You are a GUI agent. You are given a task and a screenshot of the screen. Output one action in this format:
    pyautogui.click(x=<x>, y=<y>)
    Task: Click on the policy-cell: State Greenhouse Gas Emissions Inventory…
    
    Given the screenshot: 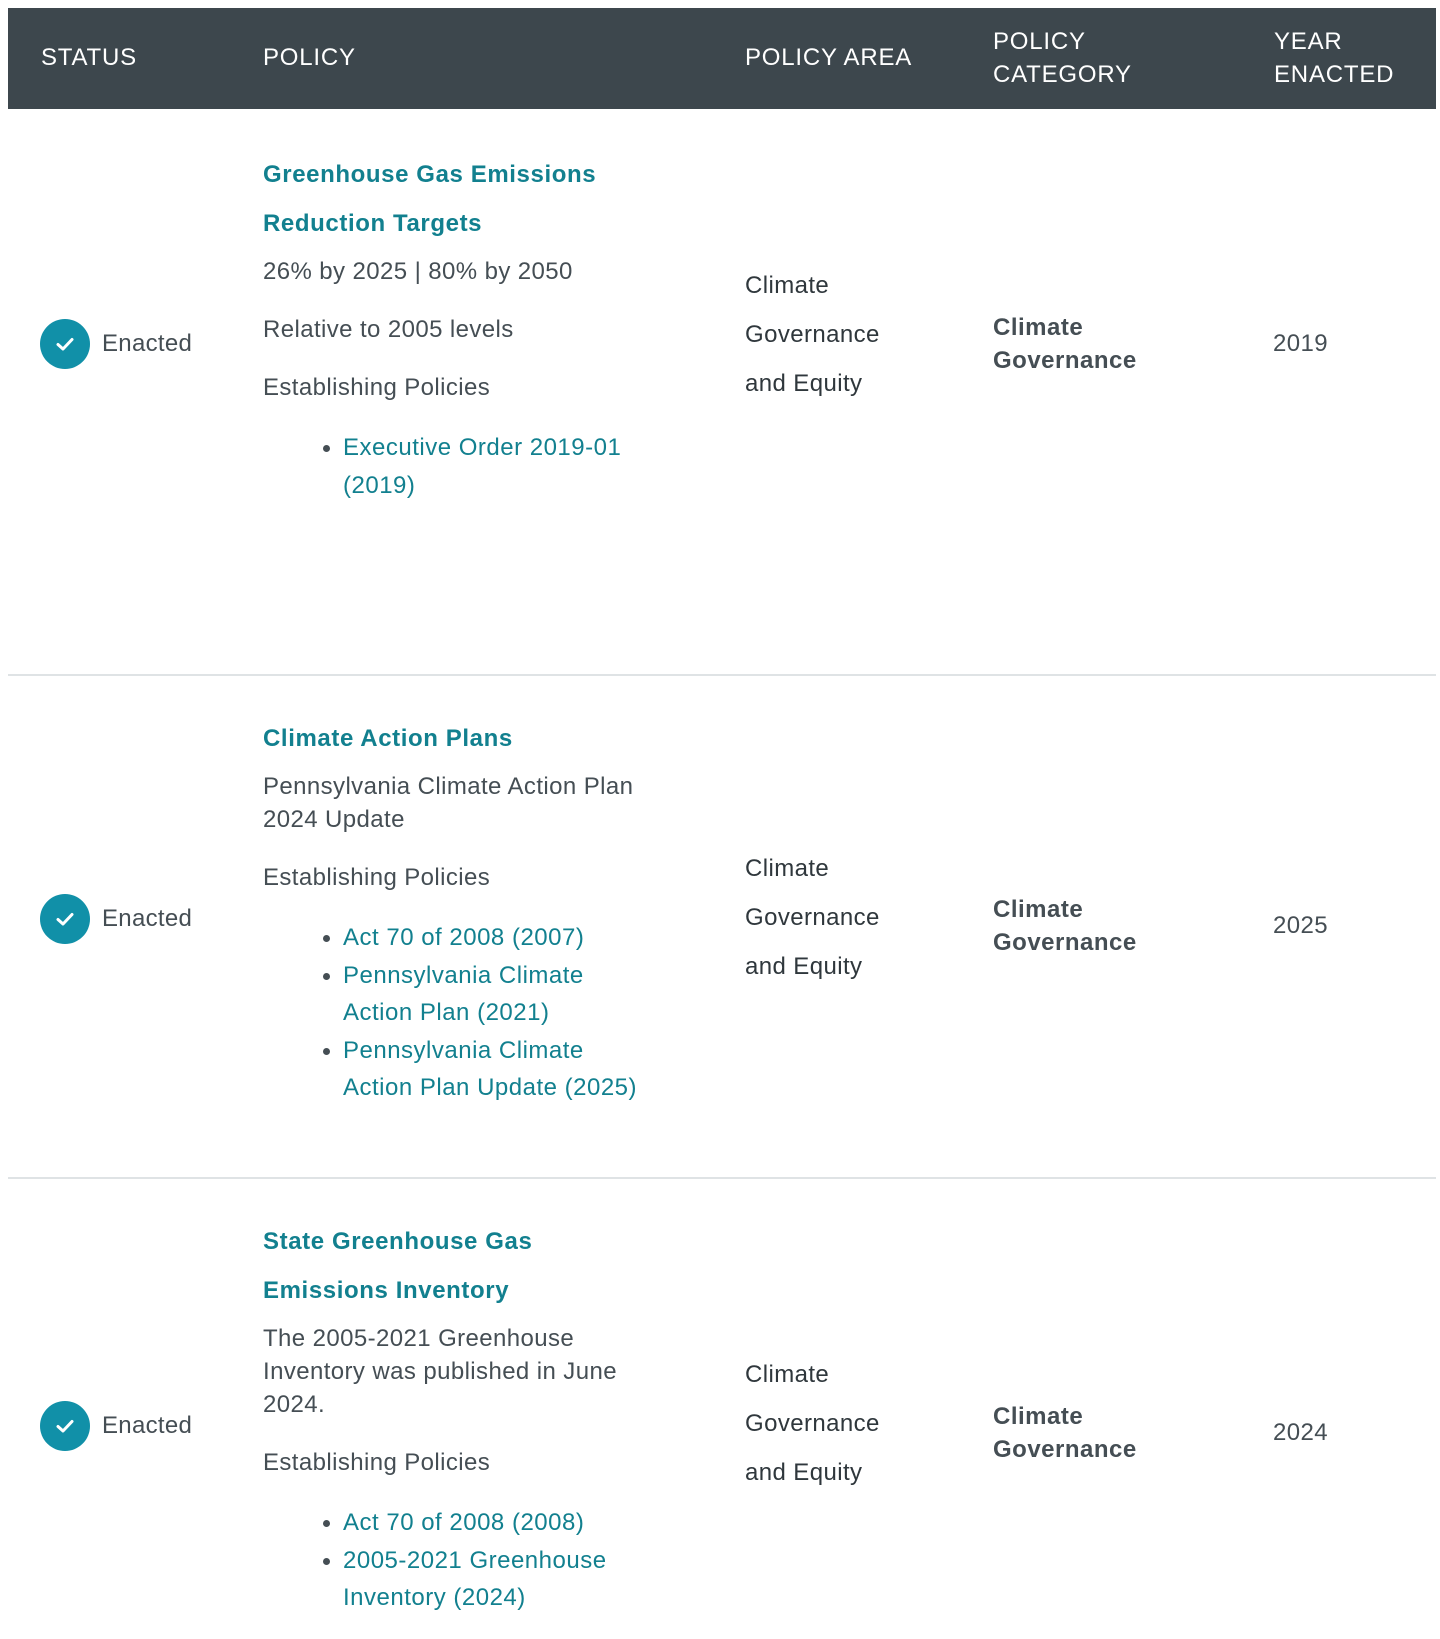 What is the action you would take?
    pyautogui.click(x=478, y=1417)
    